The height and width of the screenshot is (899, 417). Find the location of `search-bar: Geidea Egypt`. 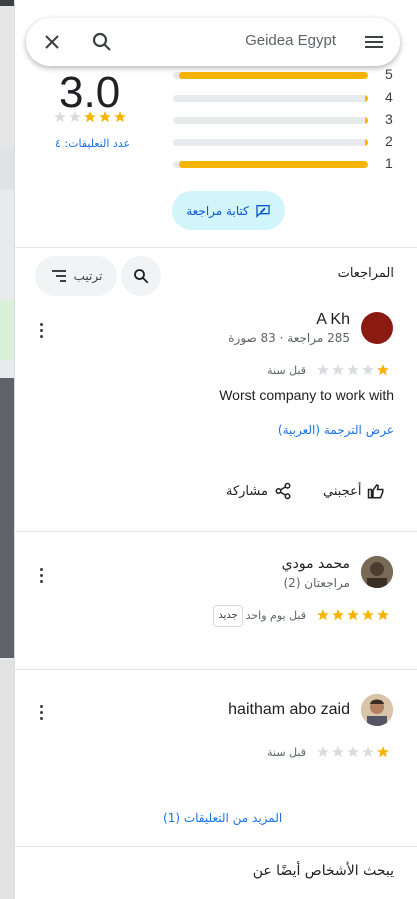

search-bar: Geidea Egypt is located at coordinates (213, 42).